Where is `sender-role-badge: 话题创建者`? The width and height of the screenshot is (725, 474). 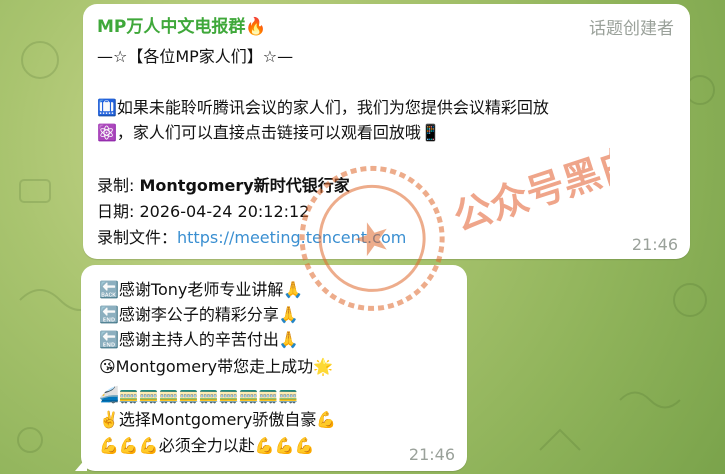 sender-role-badge: 话题创建者 is located at coordinates (631, 29).